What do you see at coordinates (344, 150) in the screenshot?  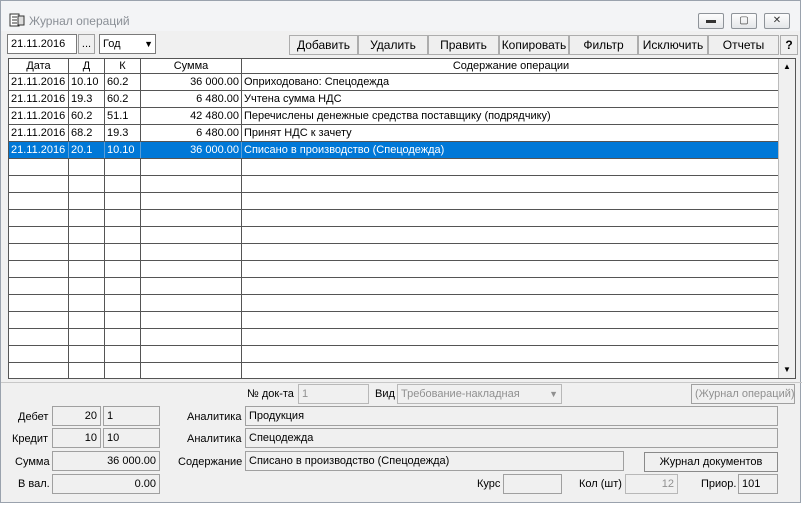 I see `cell-content: Списано в производство (Спецодежда)` at bounding box center [344, 150].